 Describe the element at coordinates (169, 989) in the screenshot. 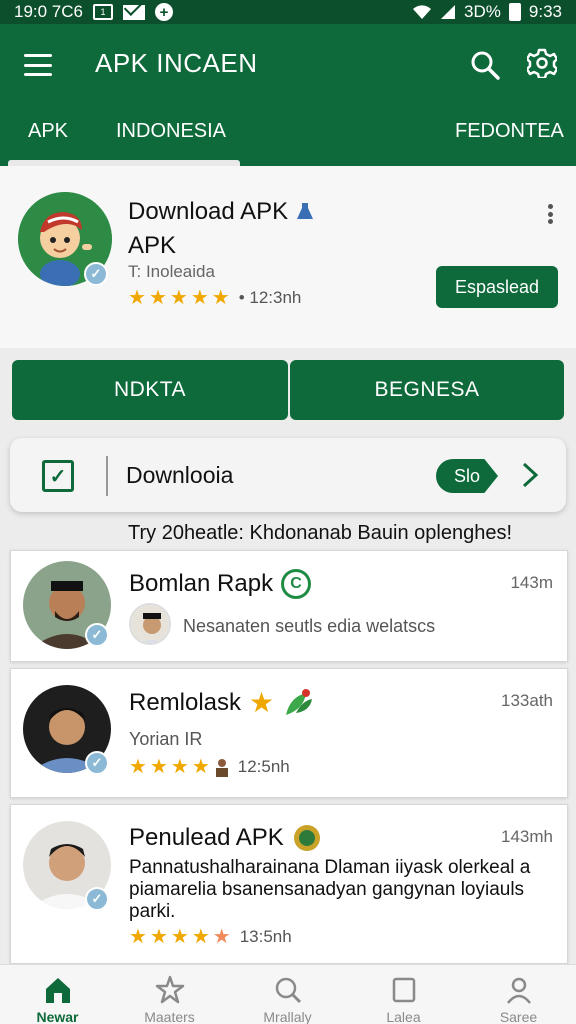

I see `star-burst-icon` at that location.